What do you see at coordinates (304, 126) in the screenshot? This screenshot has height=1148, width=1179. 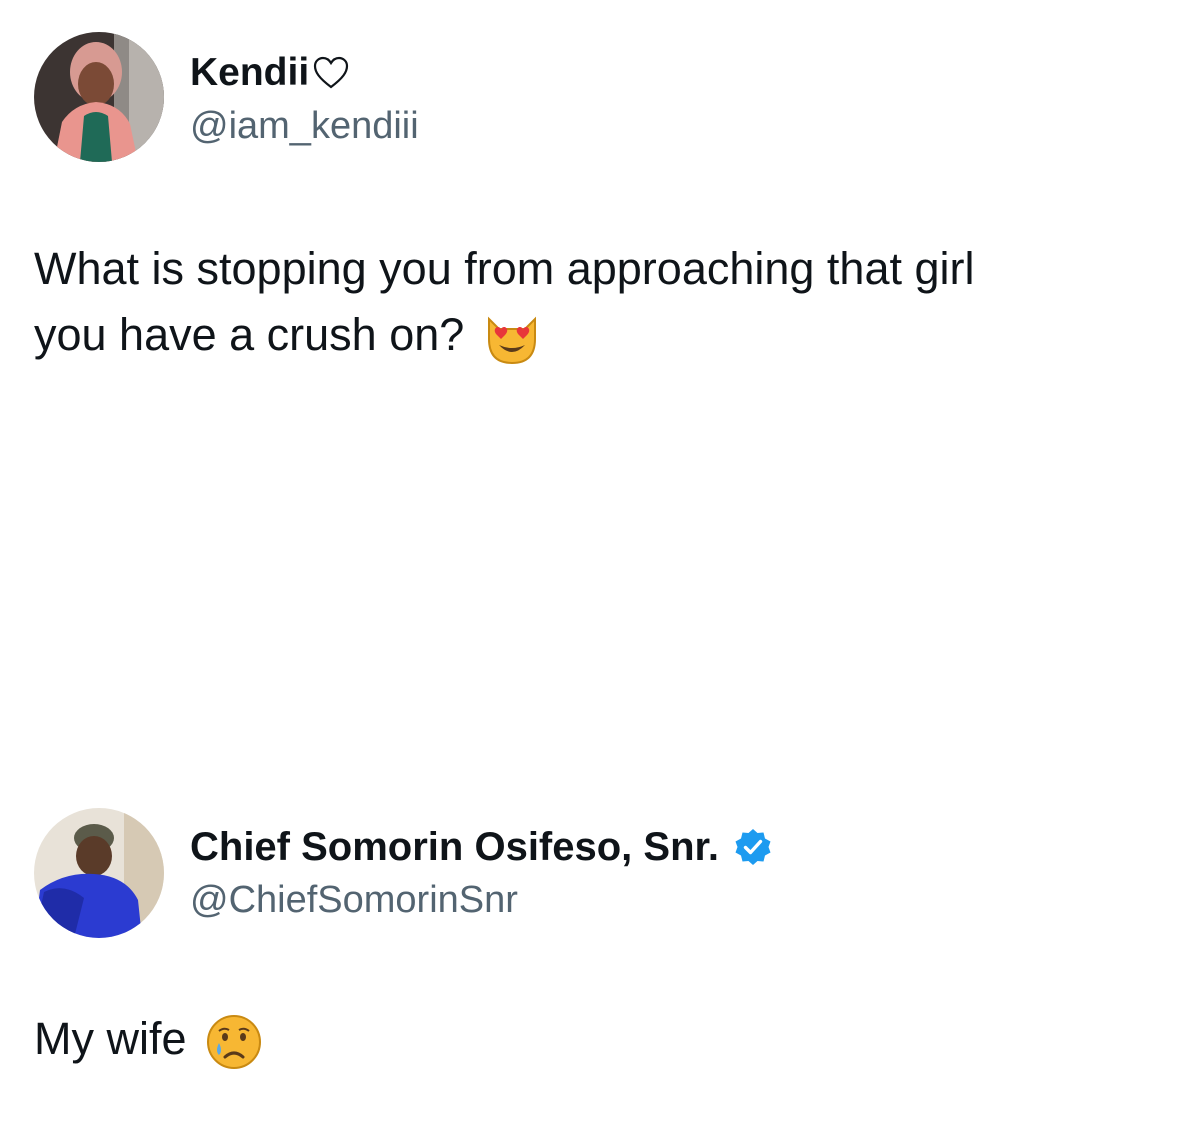 I see `handle: @iam_kendiii` at bounding box center [304, 126].